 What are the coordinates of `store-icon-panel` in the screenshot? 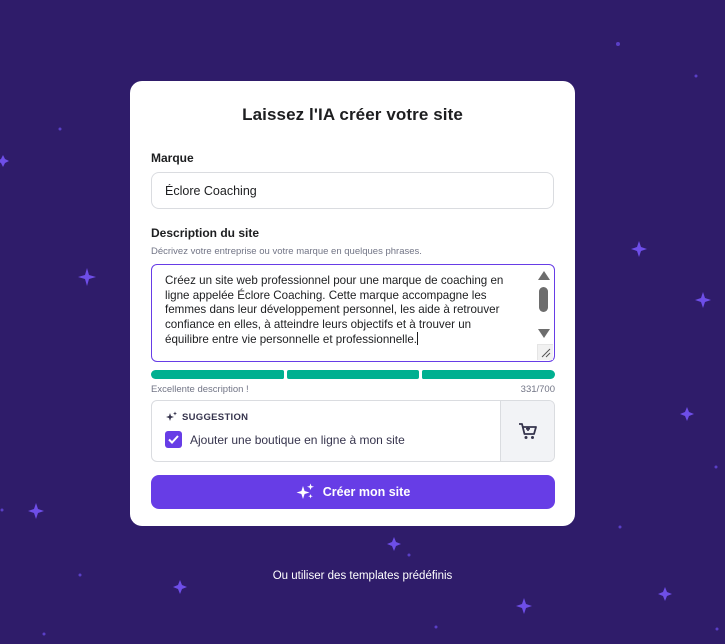 It's located at (527, 431).